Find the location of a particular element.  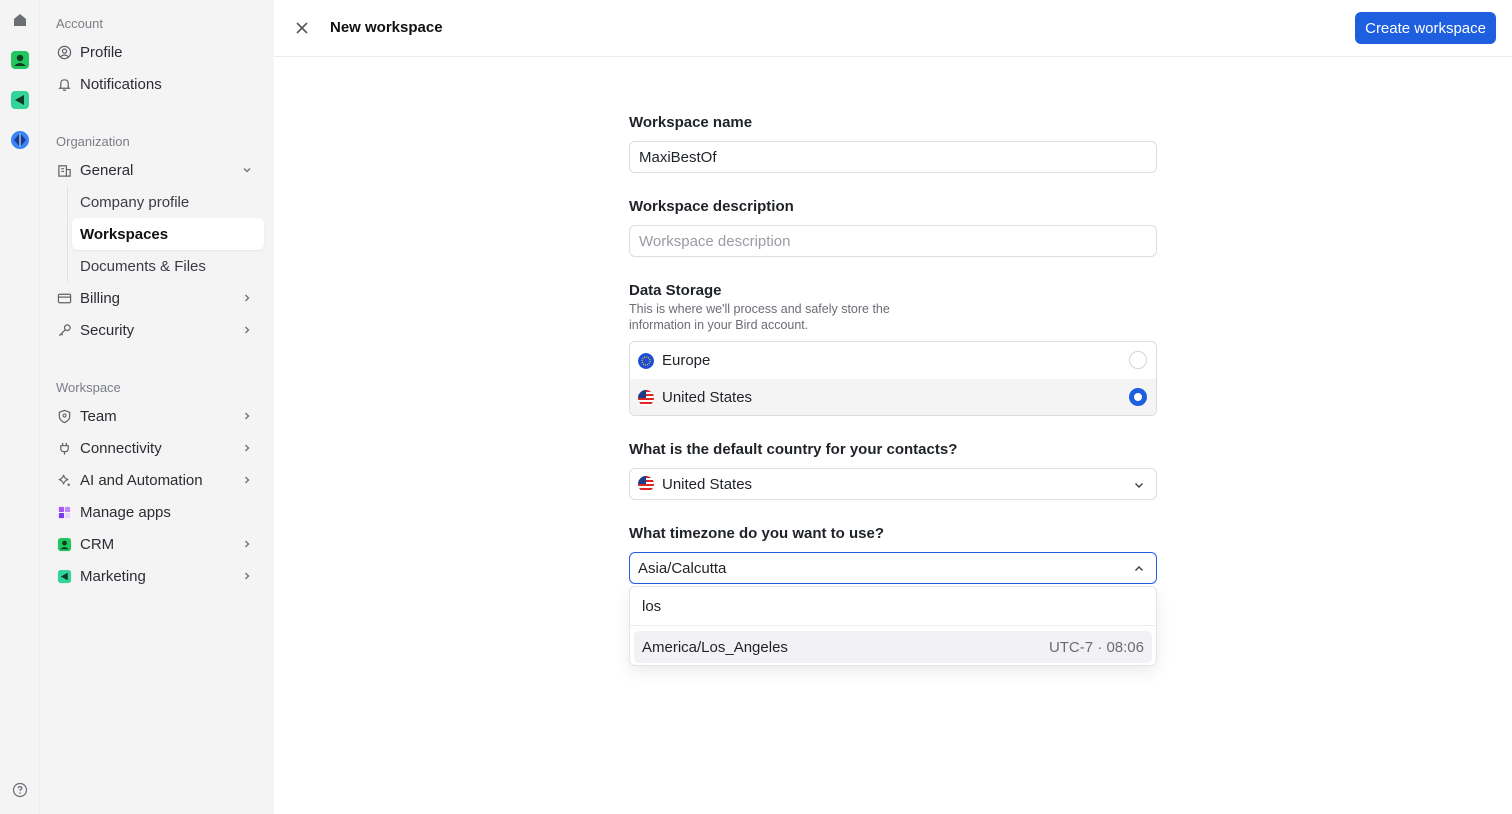

eu-flag-icon is located at coordinates (646, 360).